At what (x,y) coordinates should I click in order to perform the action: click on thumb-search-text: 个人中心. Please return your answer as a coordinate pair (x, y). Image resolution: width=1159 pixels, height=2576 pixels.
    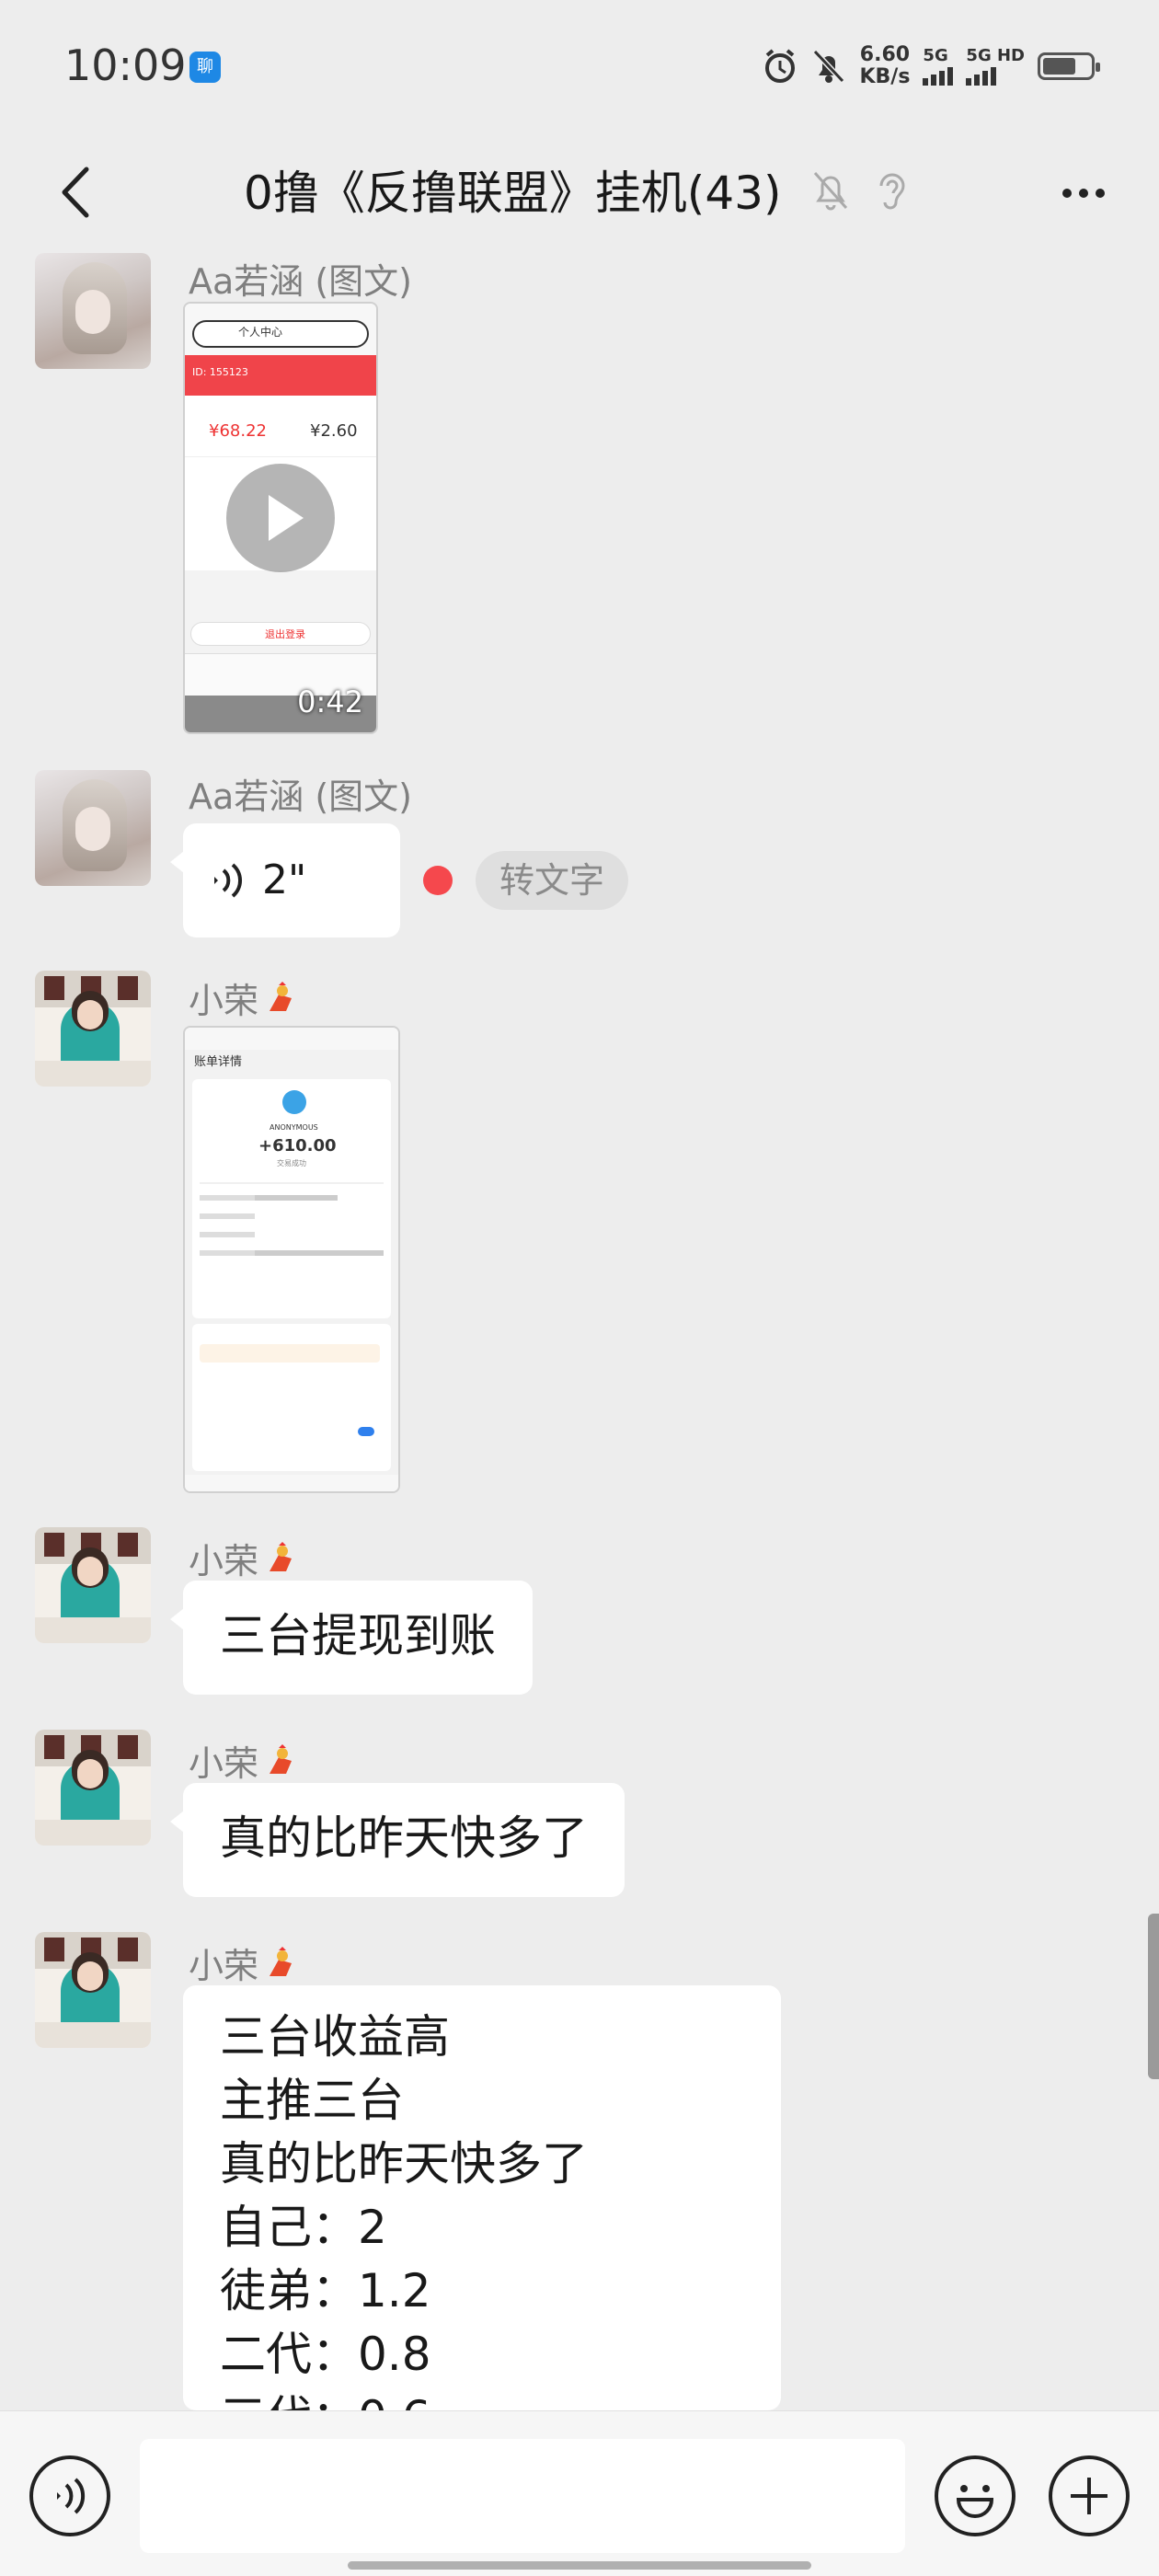
    Looking at the image, I should click on (260, 332).